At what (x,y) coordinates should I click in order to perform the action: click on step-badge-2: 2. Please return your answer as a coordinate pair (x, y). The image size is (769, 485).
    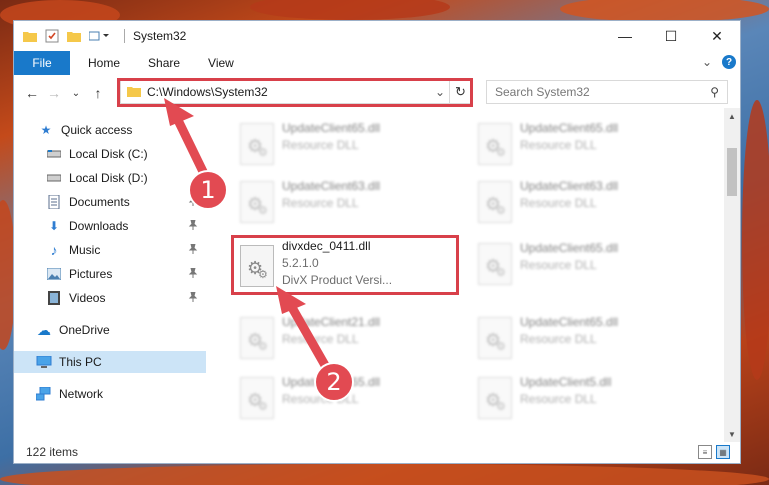
    Looking at the image, I should click on (334, 382).